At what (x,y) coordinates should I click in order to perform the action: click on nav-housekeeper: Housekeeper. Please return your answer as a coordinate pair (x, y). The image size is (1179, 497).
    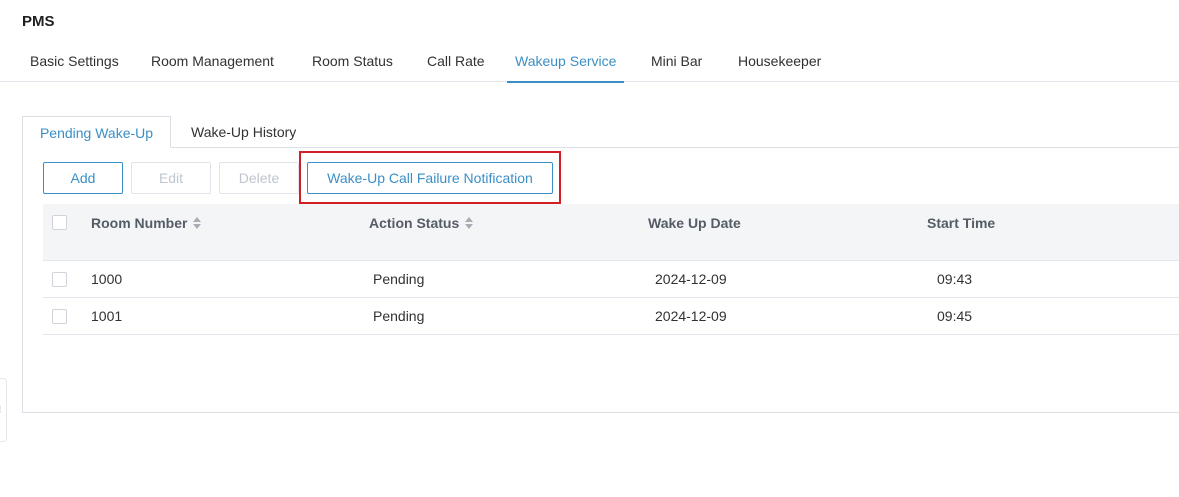
    Looking at the image, I should click on (779, 63).